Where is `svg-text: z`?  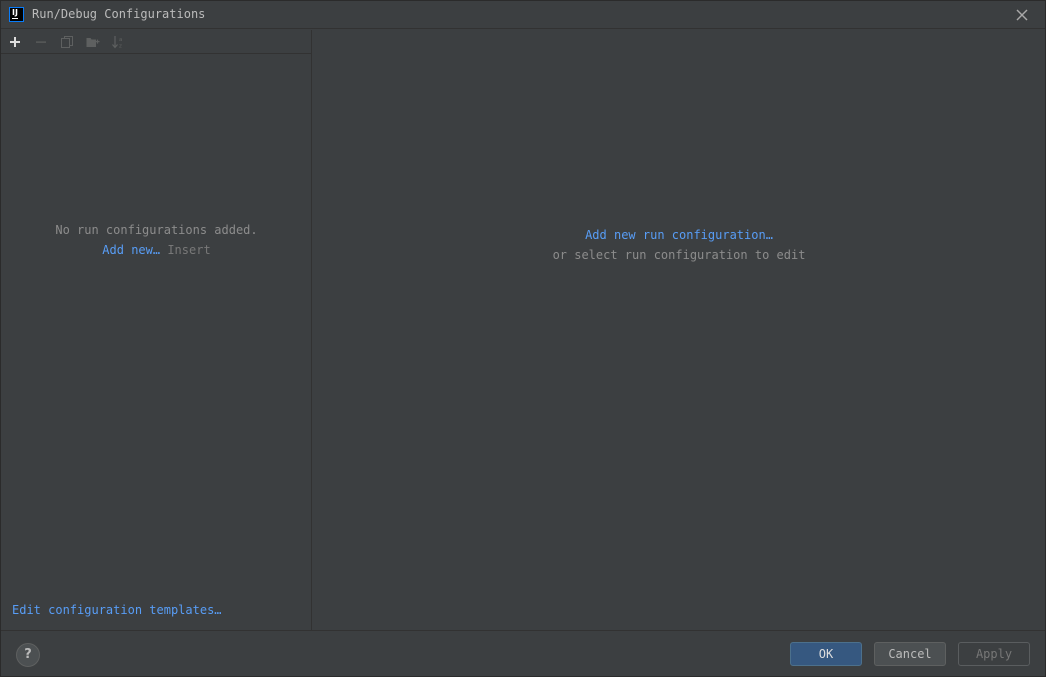
svg-text: z is located at coordinates (120, 47).